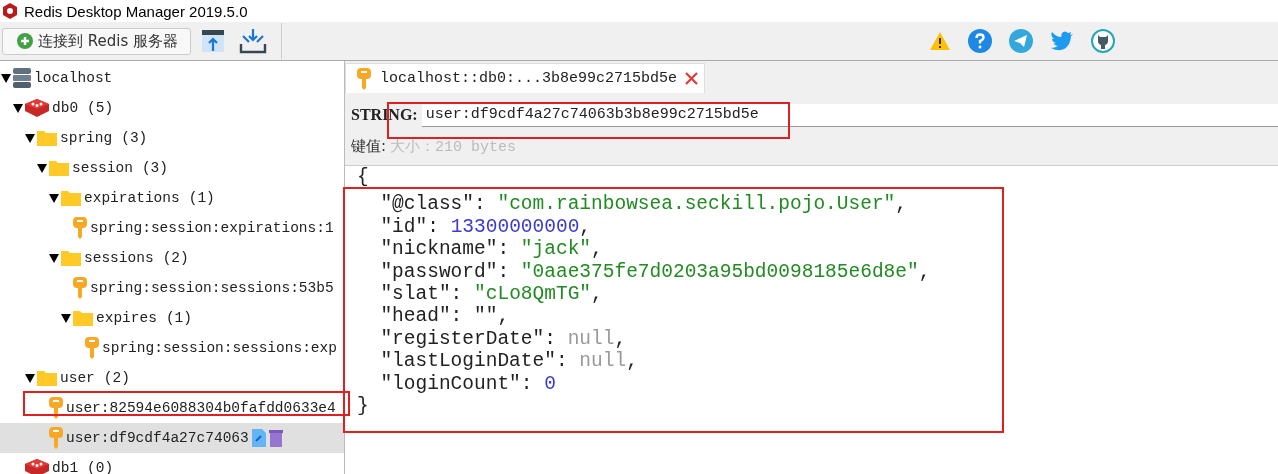 Image resolution: width=1278 pixels, height=474 pixels. I want to click on cat-logo-icon, so click(1103, 41).